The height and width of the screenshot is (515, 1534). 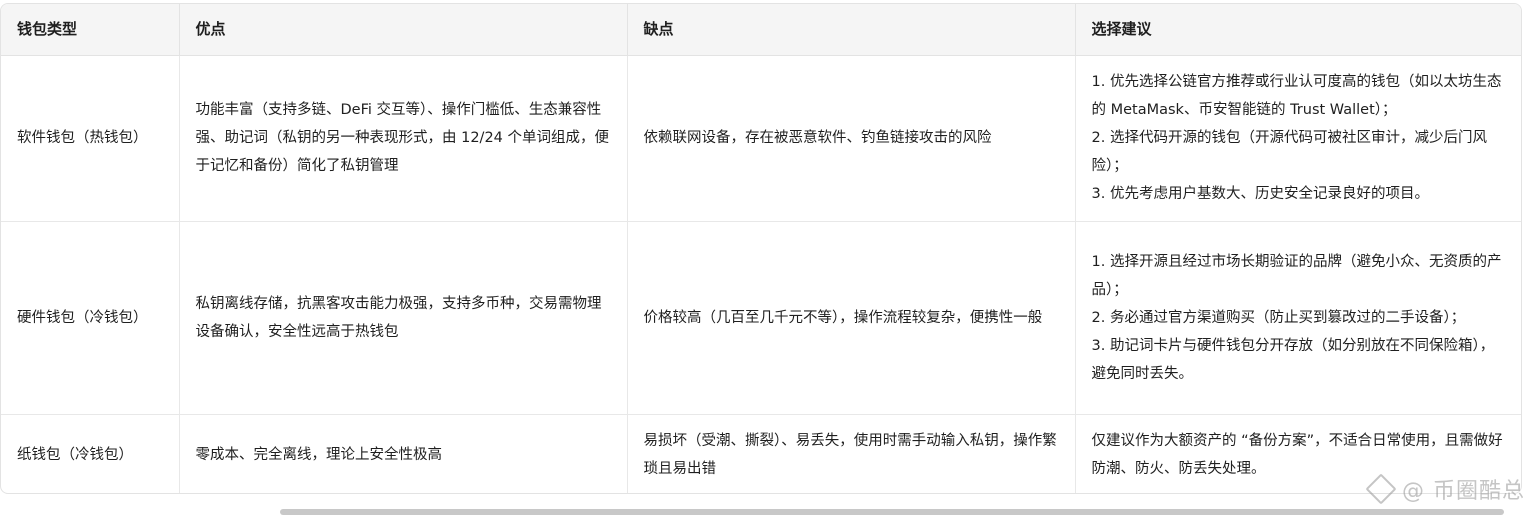 What do you see at coordinates (1298, 30) in the screenshot?
I see `header-advice: 选择建议` at bounding box center [1298, 30].